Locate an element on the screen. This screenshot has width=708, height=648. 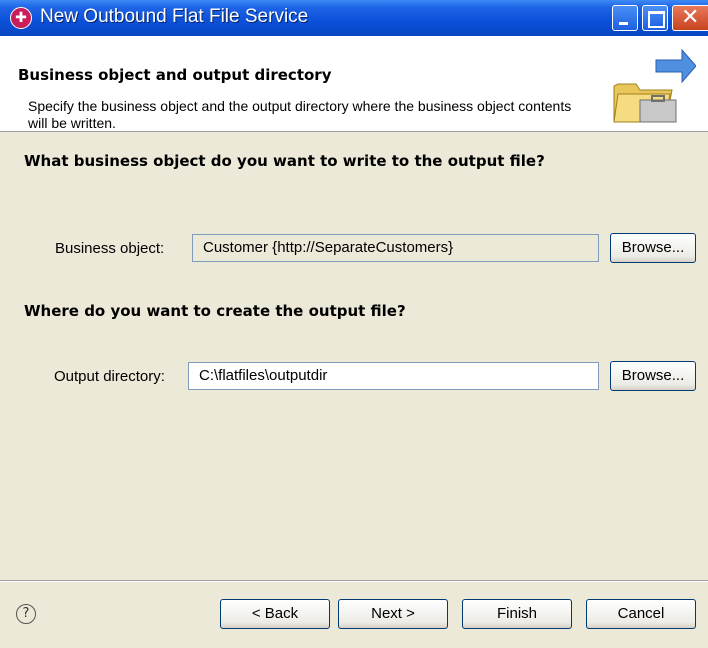
finish-button: Finish is located at coordinates (517, 614).